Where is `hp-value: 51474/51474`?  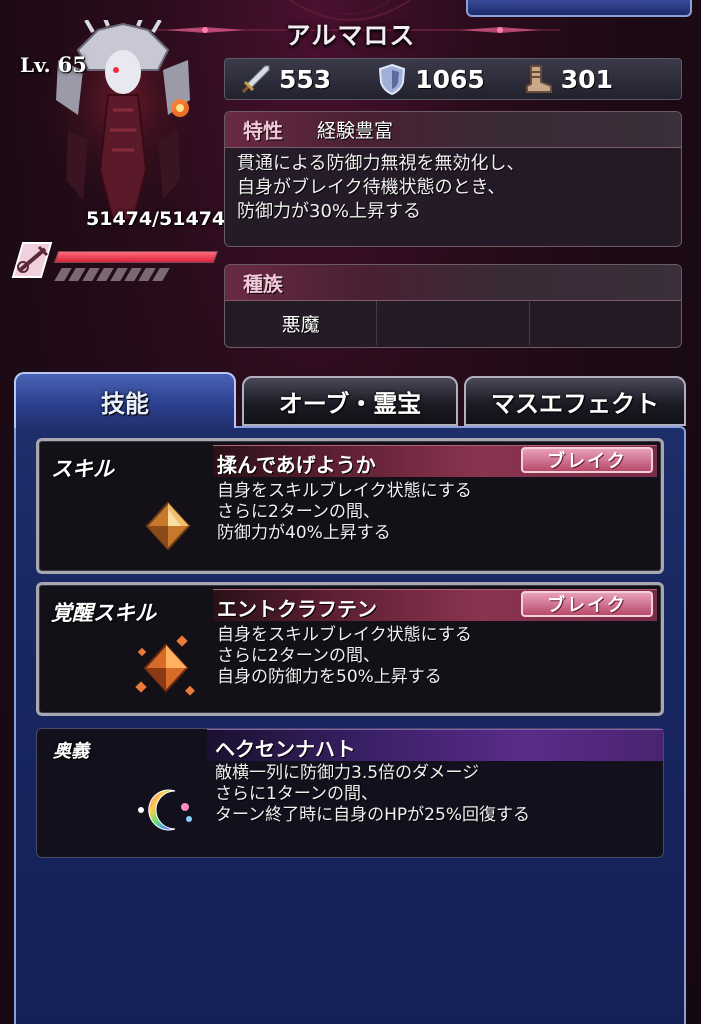 hp-value: 51474/51474 is located at coordinates (156, 219).